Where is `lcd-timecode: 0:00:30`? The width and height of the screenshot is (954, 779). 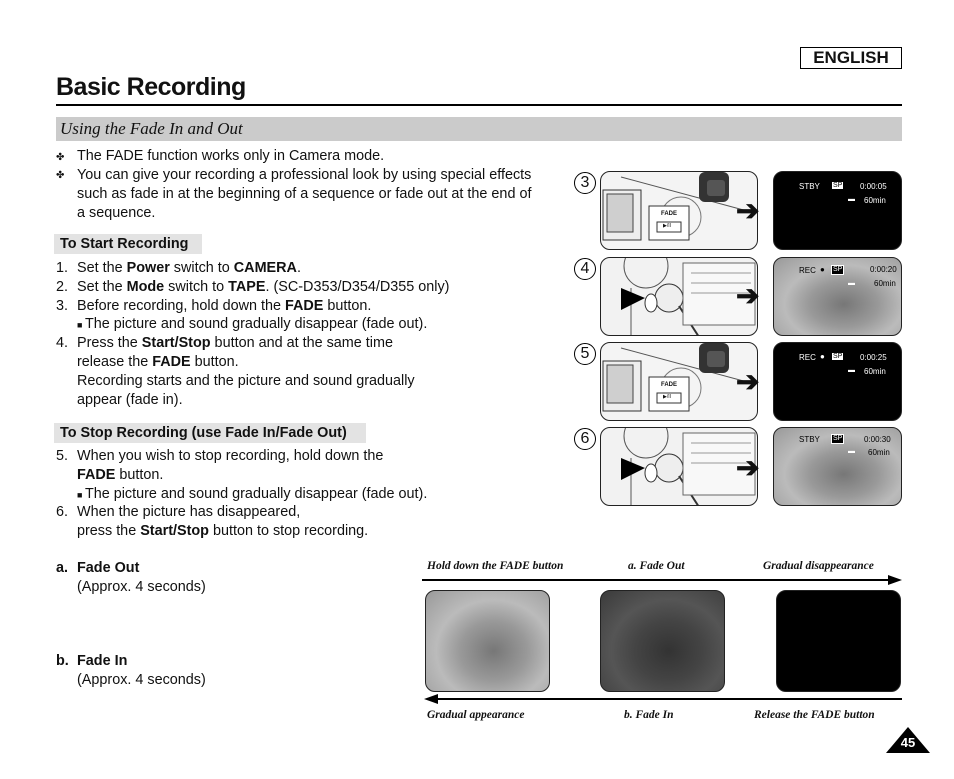
lcd-timecode: 0:00:30 is located at coordinates (877, 439).